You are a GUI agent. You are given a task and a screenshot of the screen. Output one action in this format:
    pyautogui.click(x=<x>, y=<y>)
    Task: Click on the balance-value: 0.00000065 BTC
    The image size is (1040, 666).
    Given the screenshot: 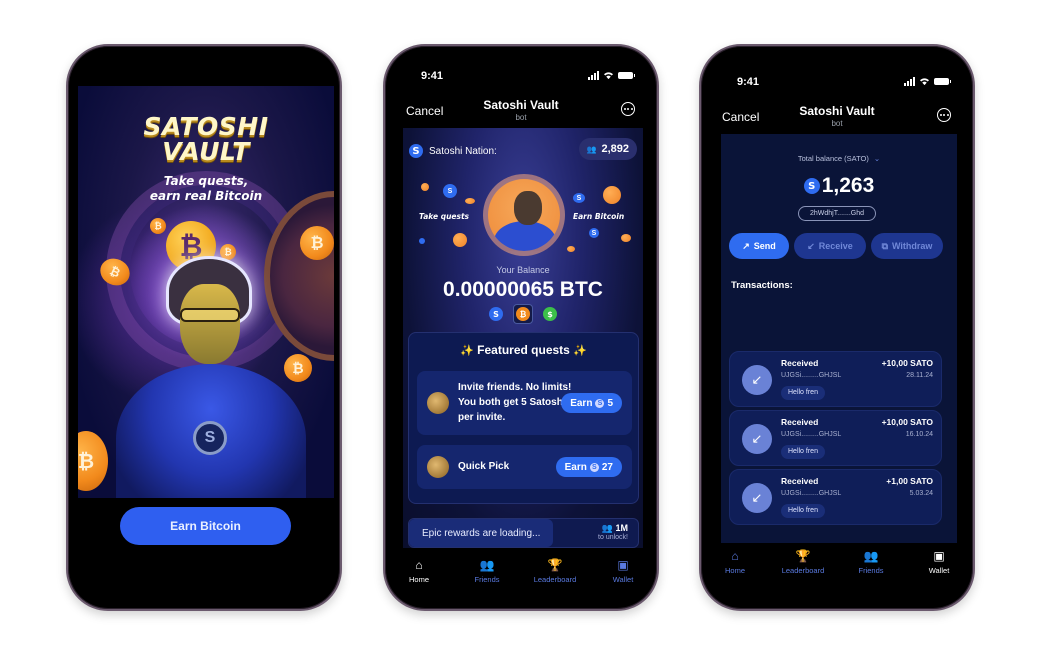 What is the action you would take?
    pyautogui.click(x=523, y=289)
    